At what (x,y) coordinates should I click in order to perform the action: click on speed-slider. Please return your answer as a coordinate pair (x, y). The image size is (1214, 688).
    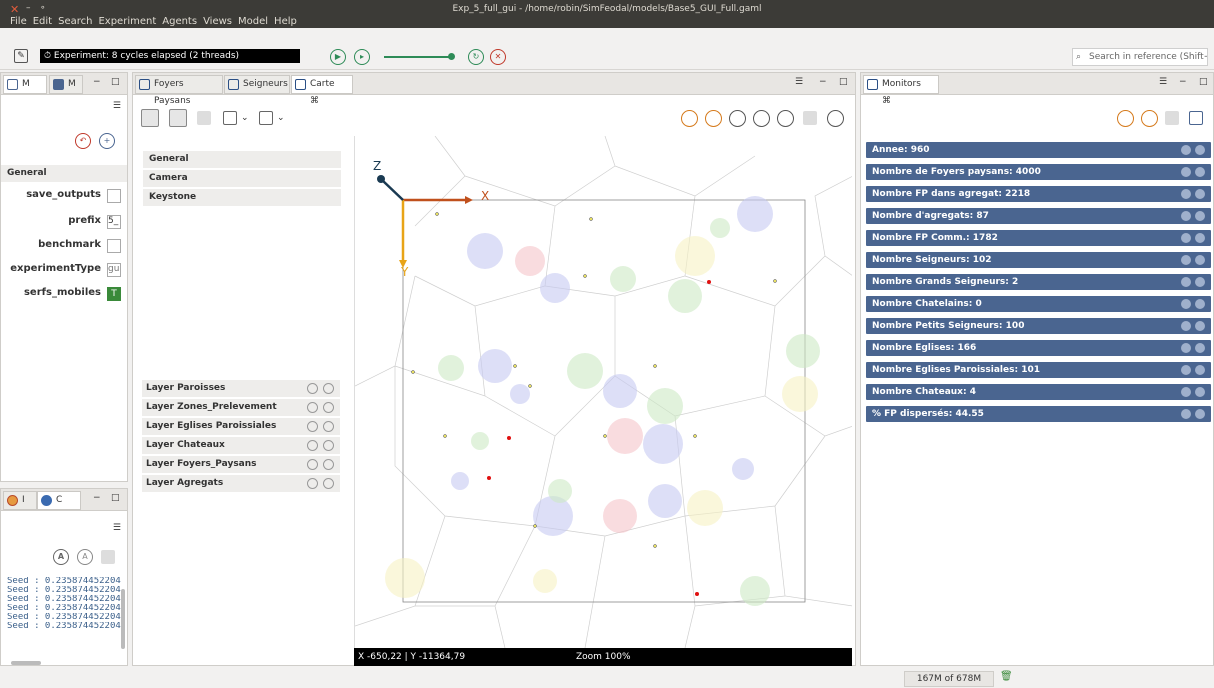
    Looking at the image, I should click on (418, 57).